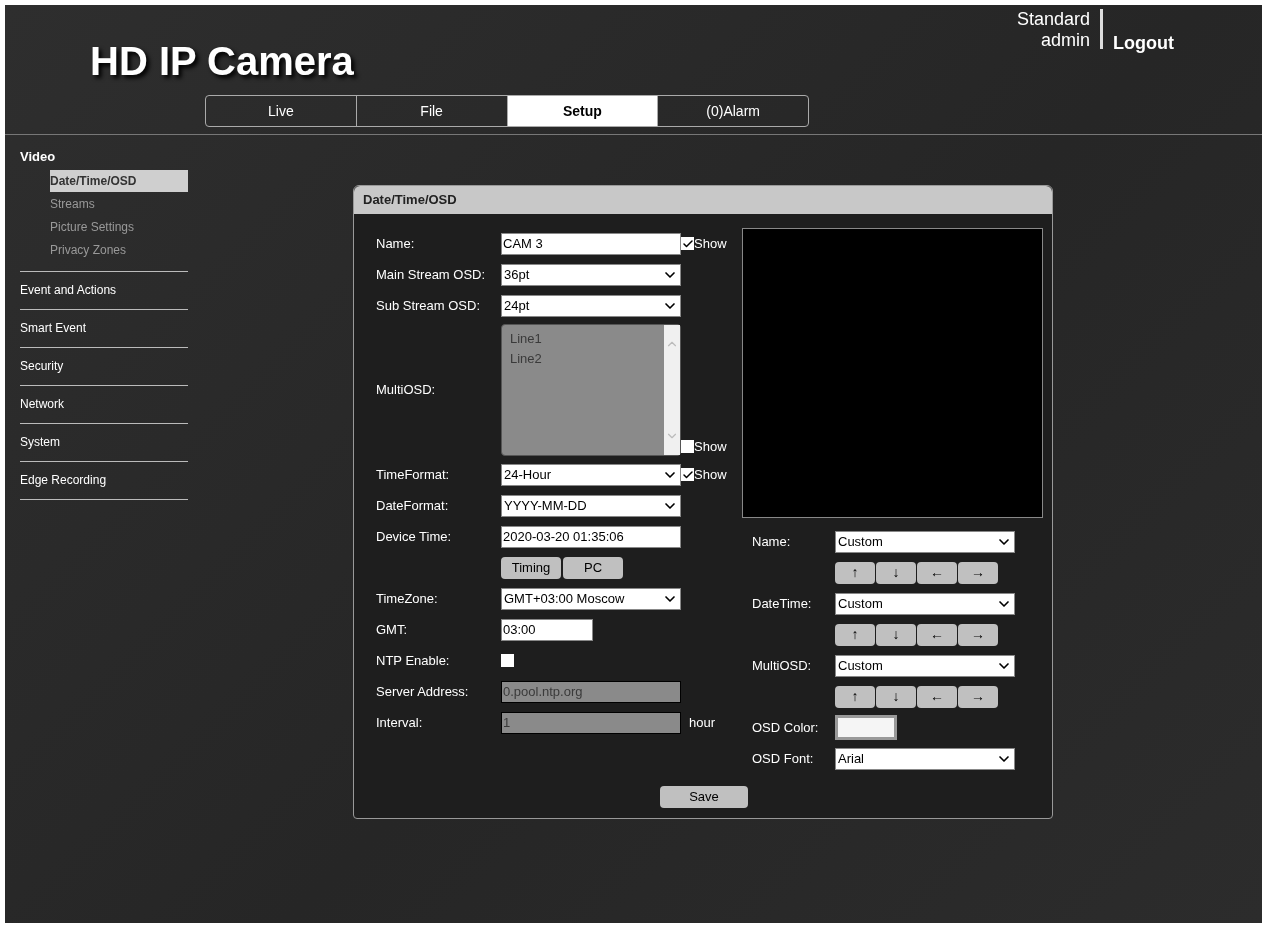 This screenshot has height=928, width=1267. Describe the element at coordinates (413, 474) in the screenshot. I see `field-label: TimeFormat:` at that location.